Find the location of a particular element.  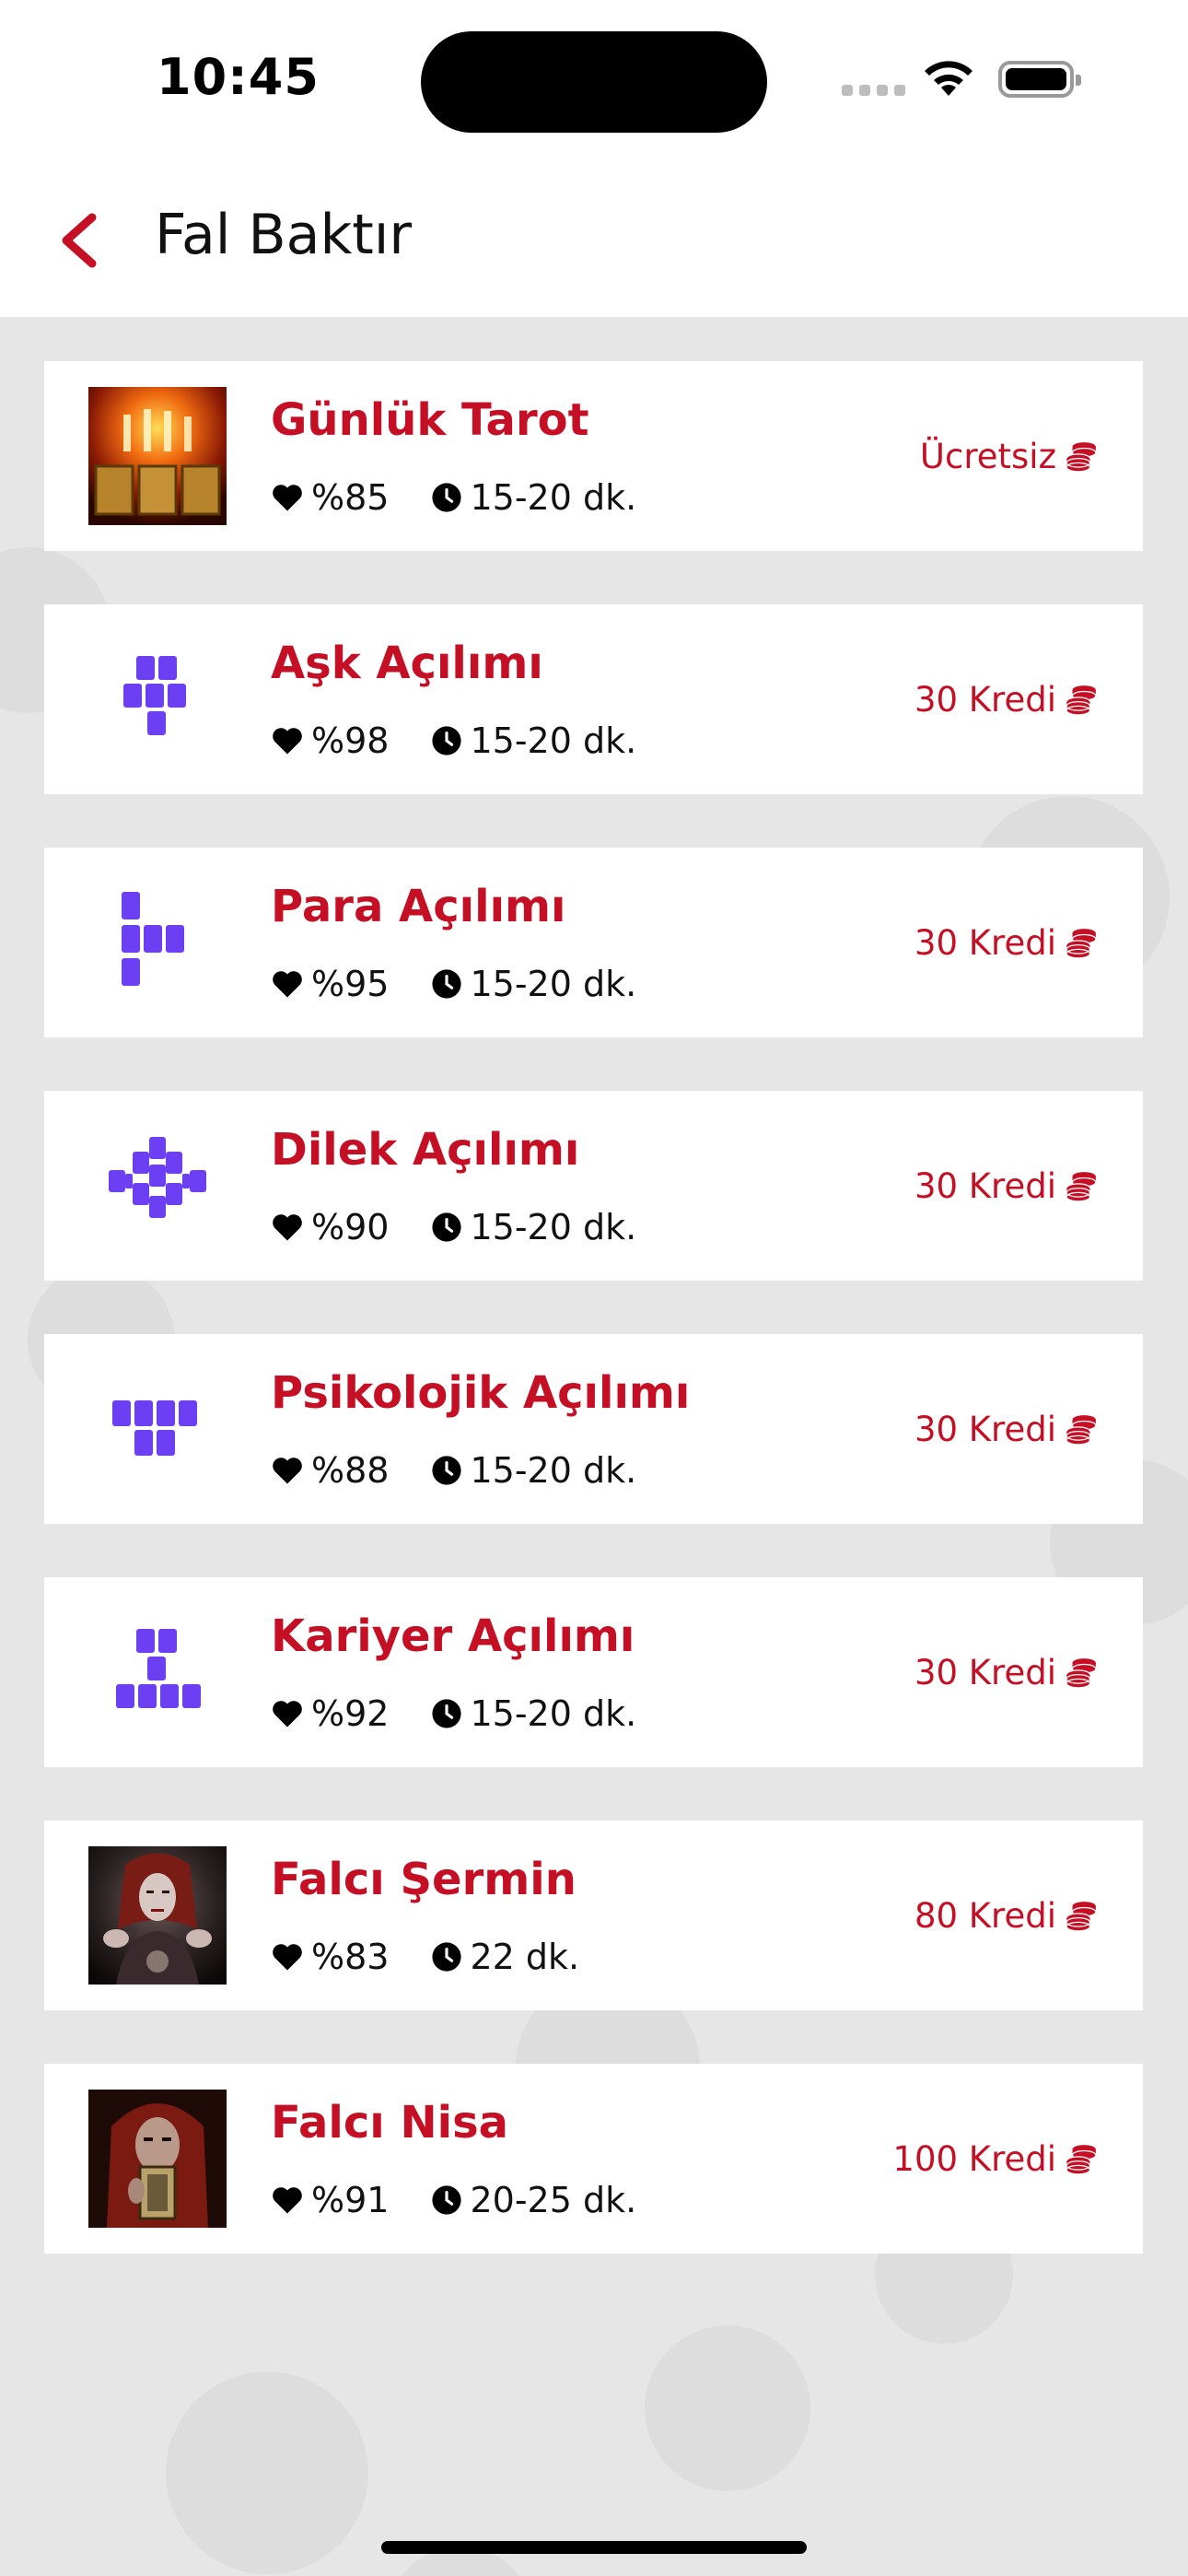

item-title: Kariyer Açılımı is located at coordinates (453, 1636).